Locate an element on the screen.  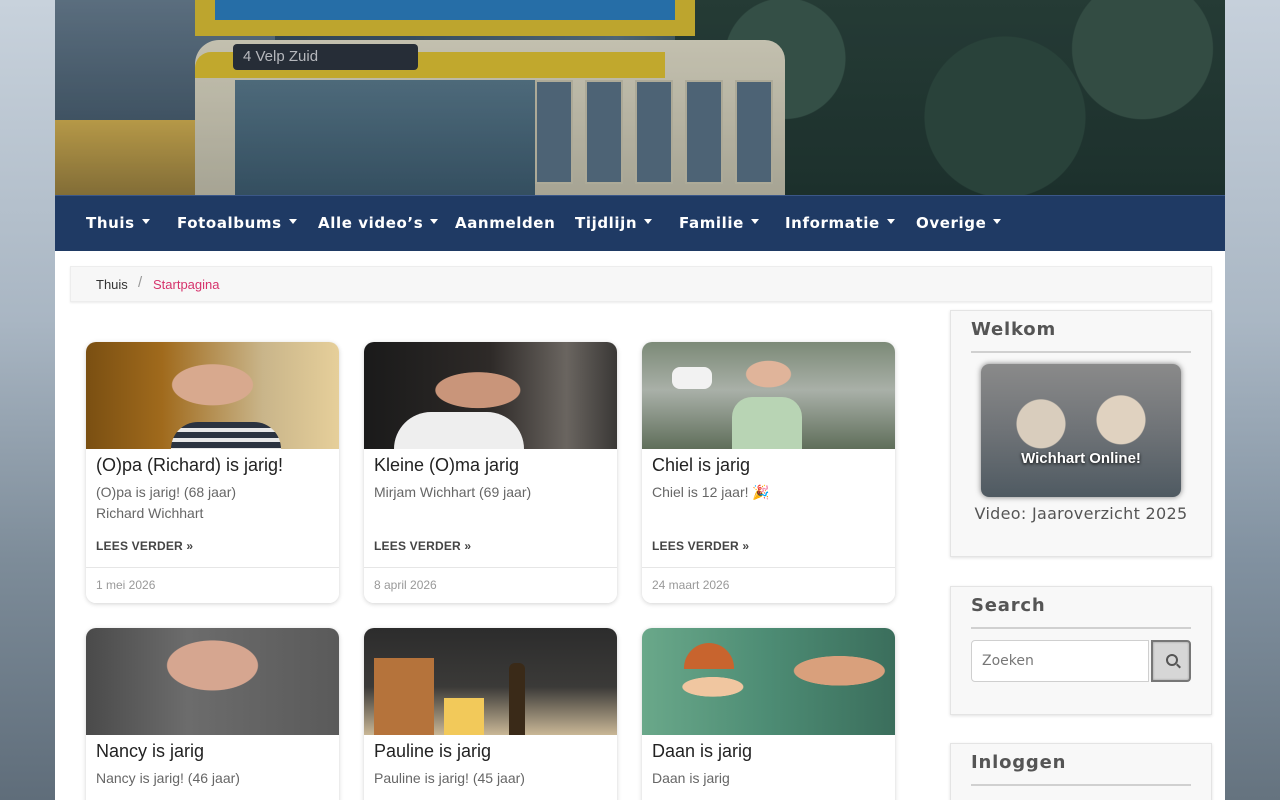
background-right is located at coordinates (1252, 400).